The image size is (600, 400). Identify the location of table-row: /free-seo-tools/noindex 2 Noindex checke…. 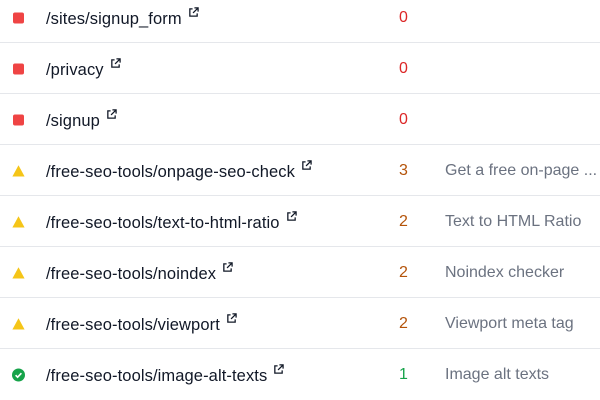
(300, 273).